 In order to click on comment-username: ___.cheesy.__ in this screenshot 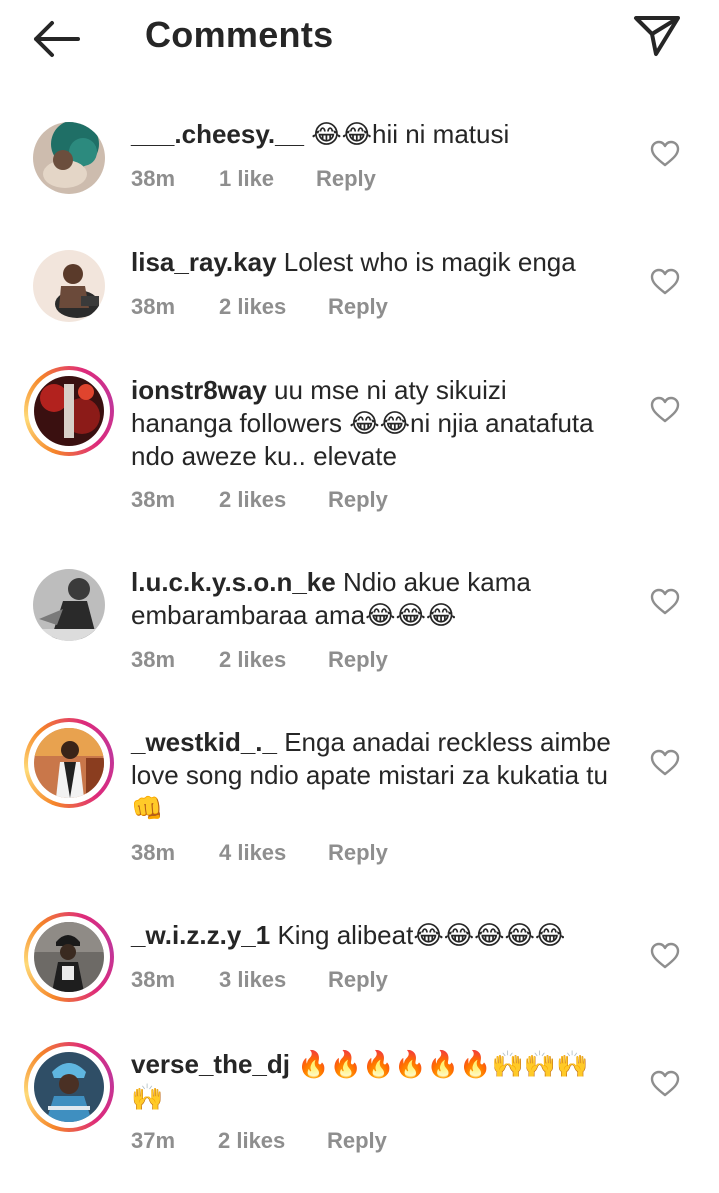, I will do `click(217, 134)`.